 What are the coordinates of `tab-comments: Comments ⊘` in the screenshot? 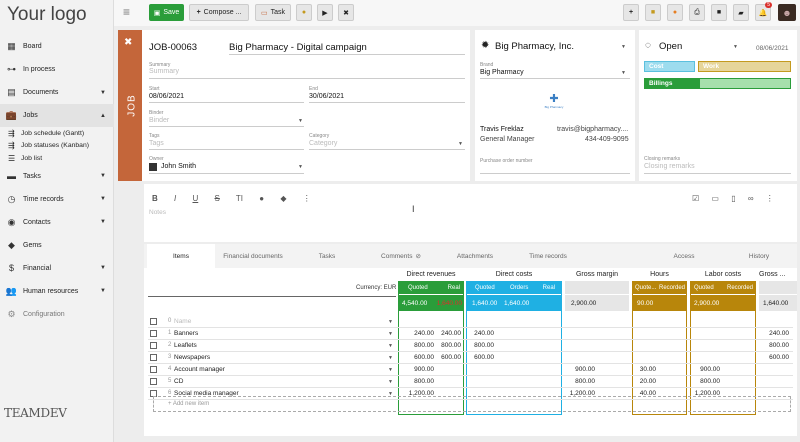 It's located at (401, 256).